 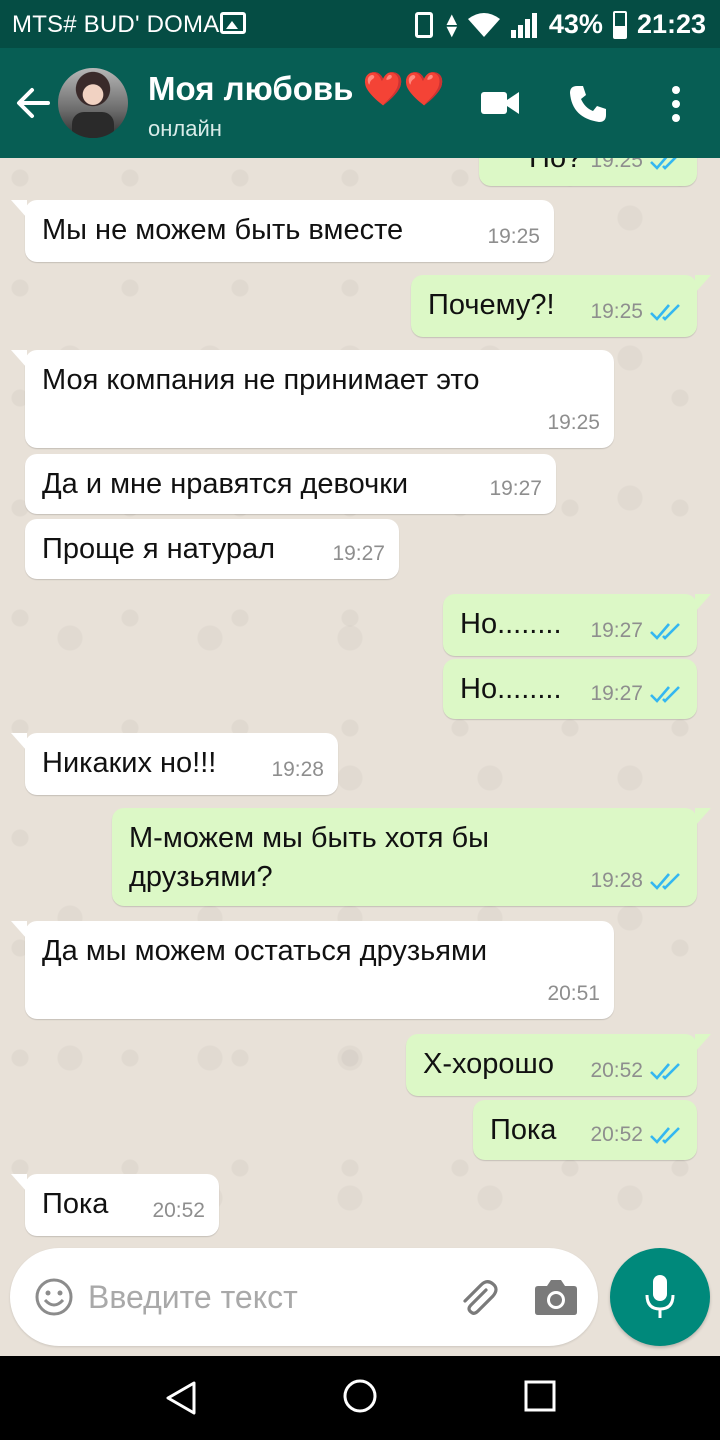 What do you see at coordinates (159, 549) in the screenshot?
I see `message-text: Проще я натурал` at bounding box center [159, 549].